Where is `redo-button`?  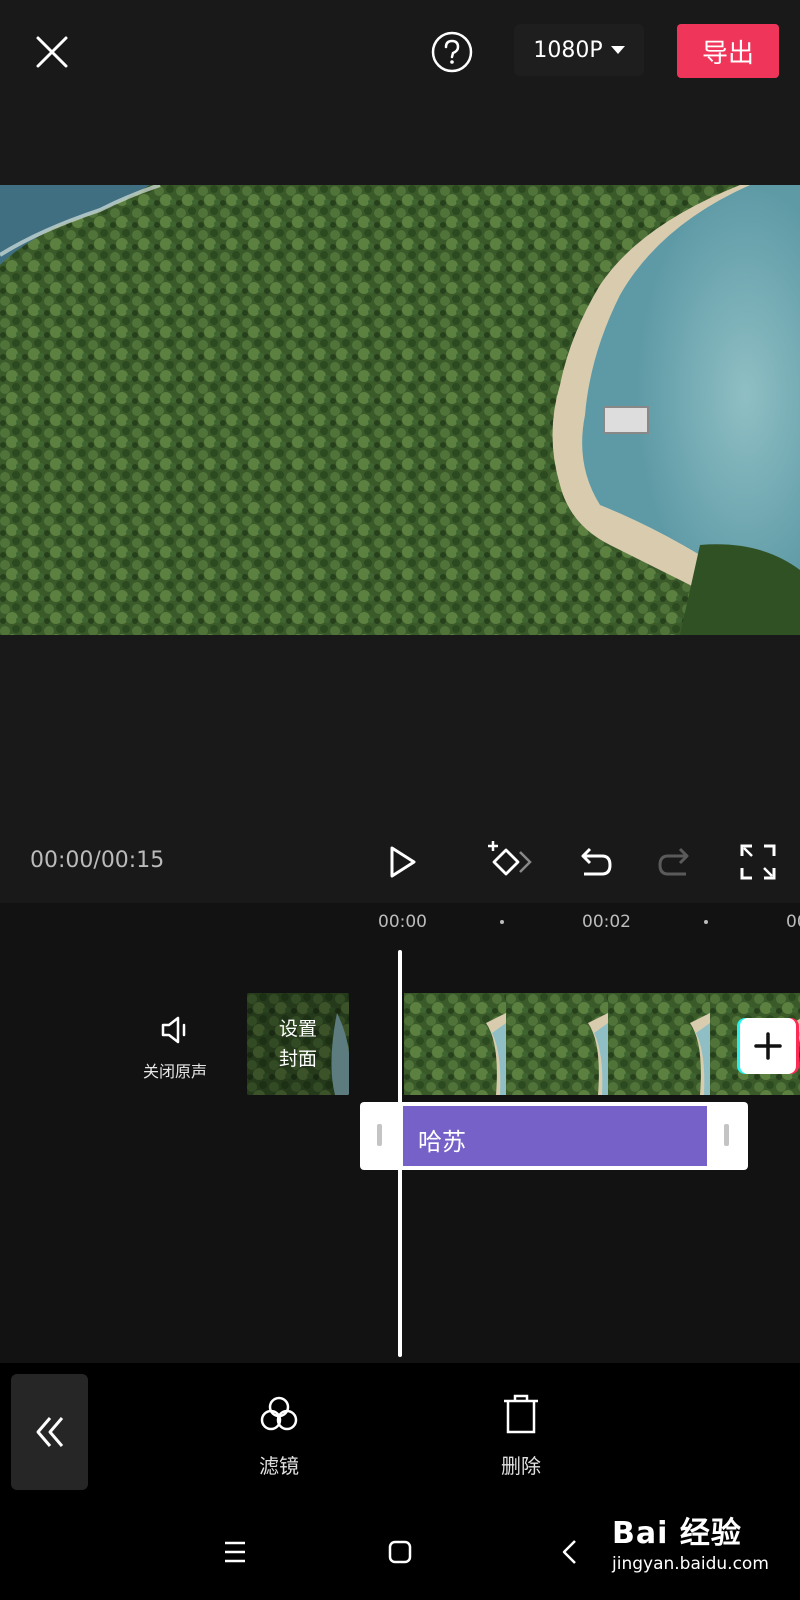
redo-button is located at coordinates (676, 862).